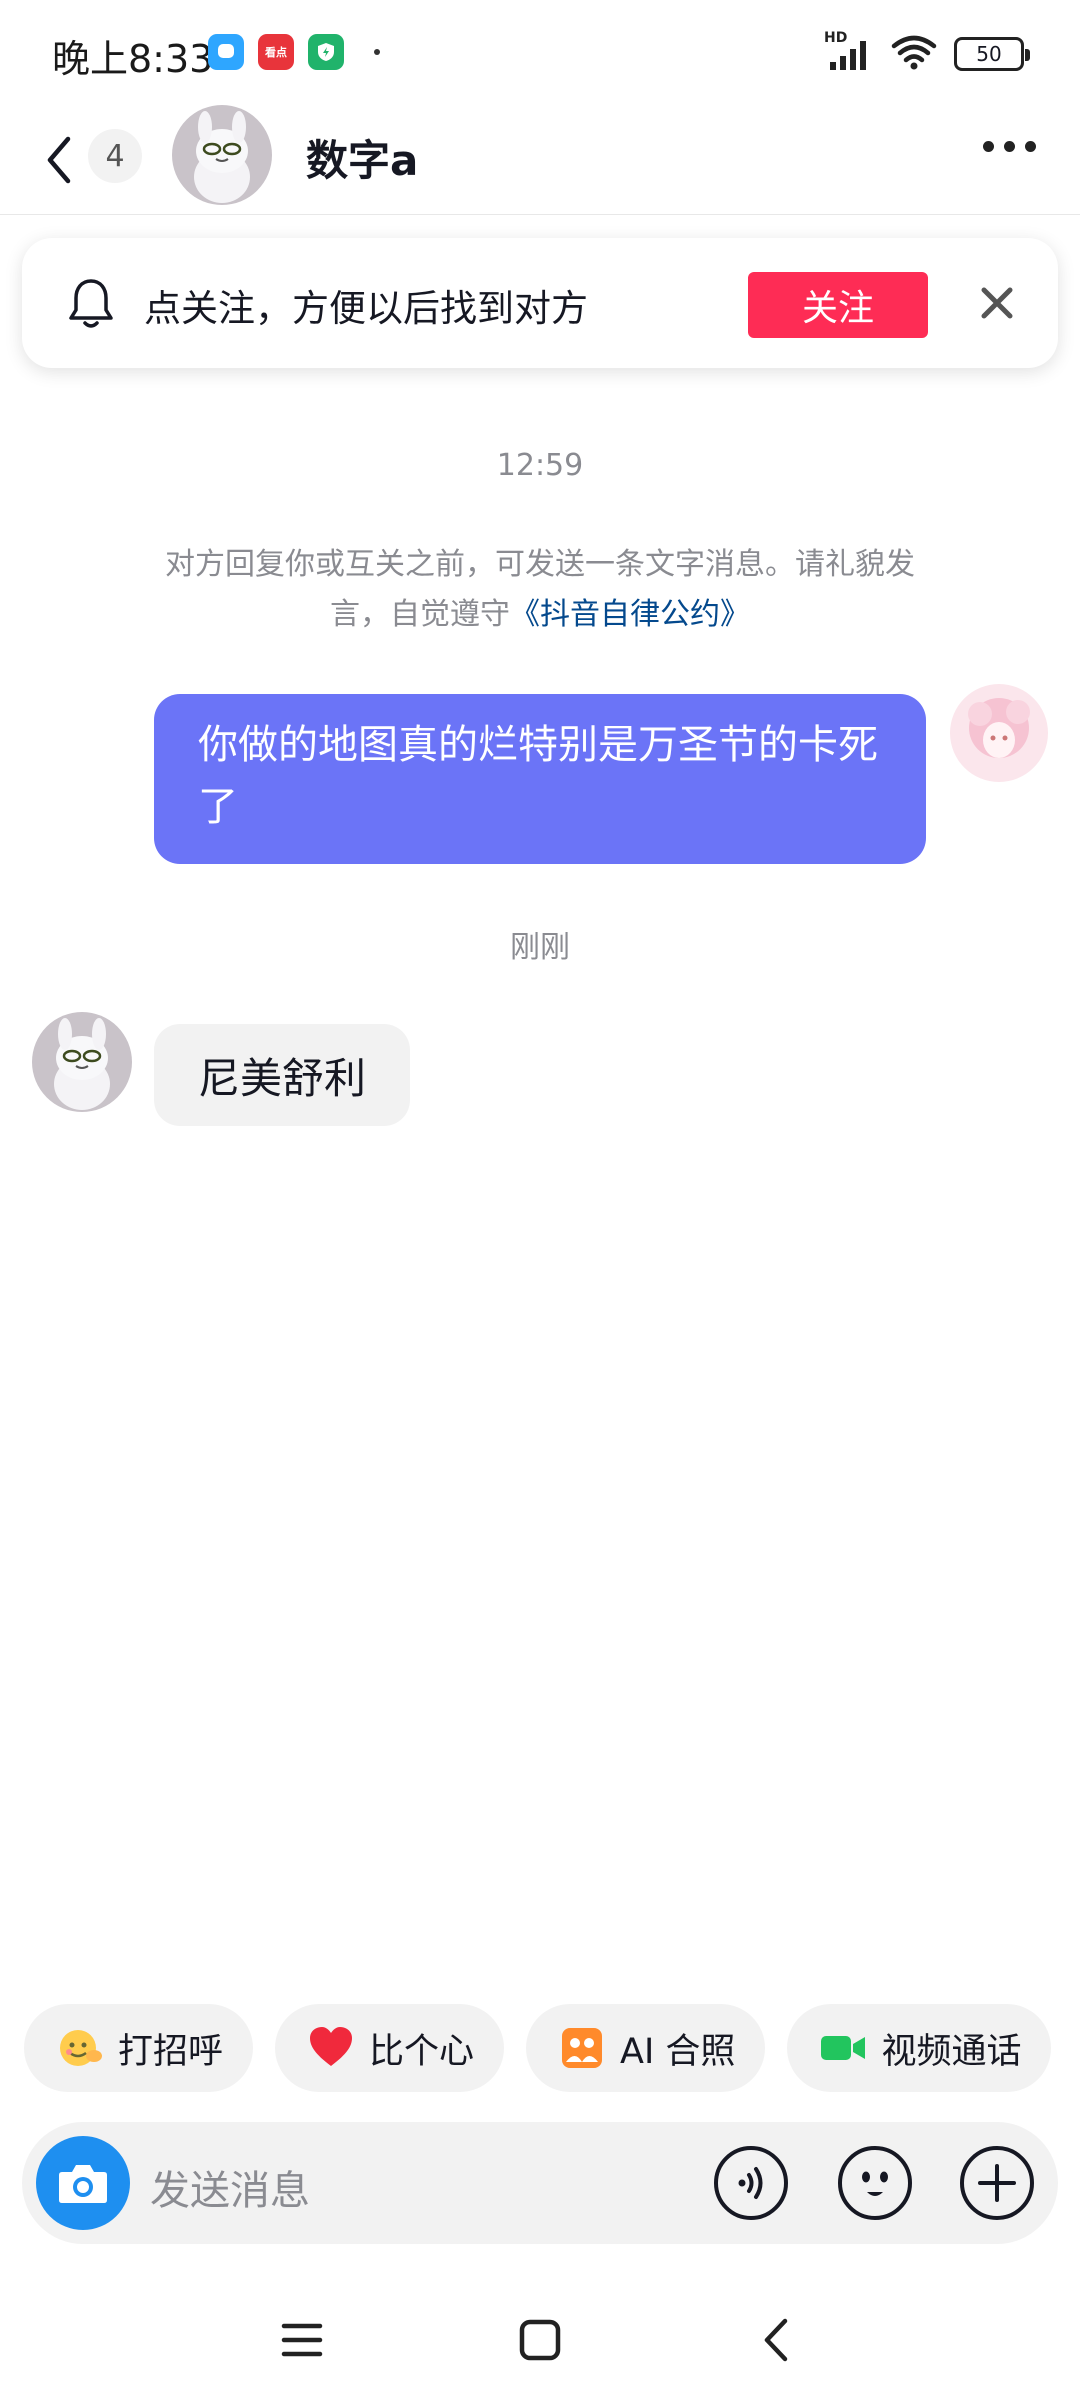  I want to click on heart-icon, so click(331, 2048).